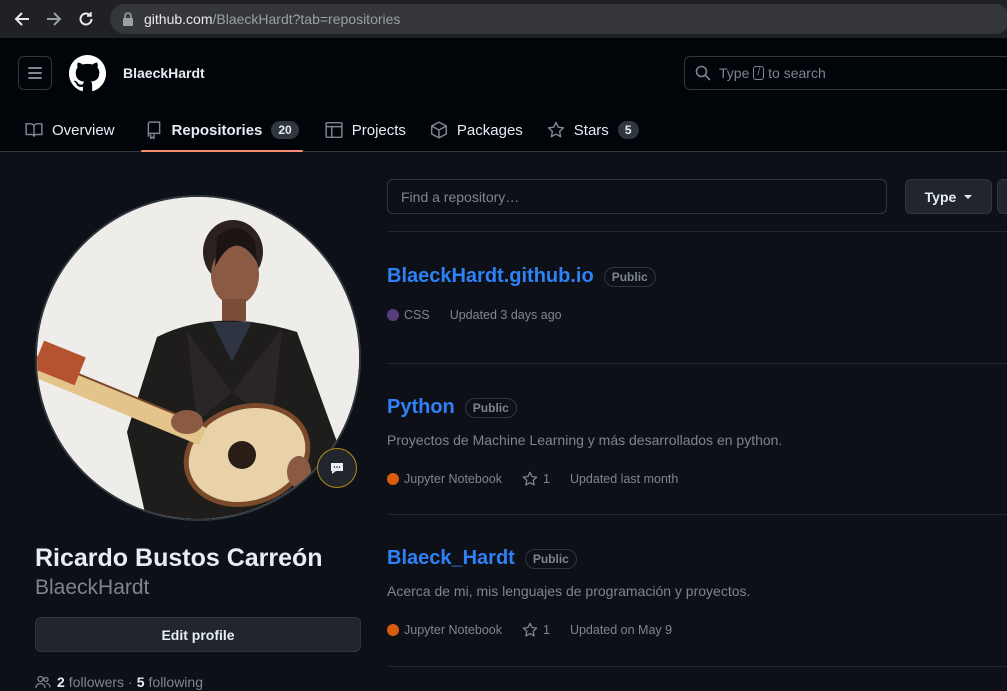 The height and width of the screenshot is (691, 1007). What do you see at coordinates (703, 73) in the screenshot?
I see `search-icon` at bounding box center [703, 73].